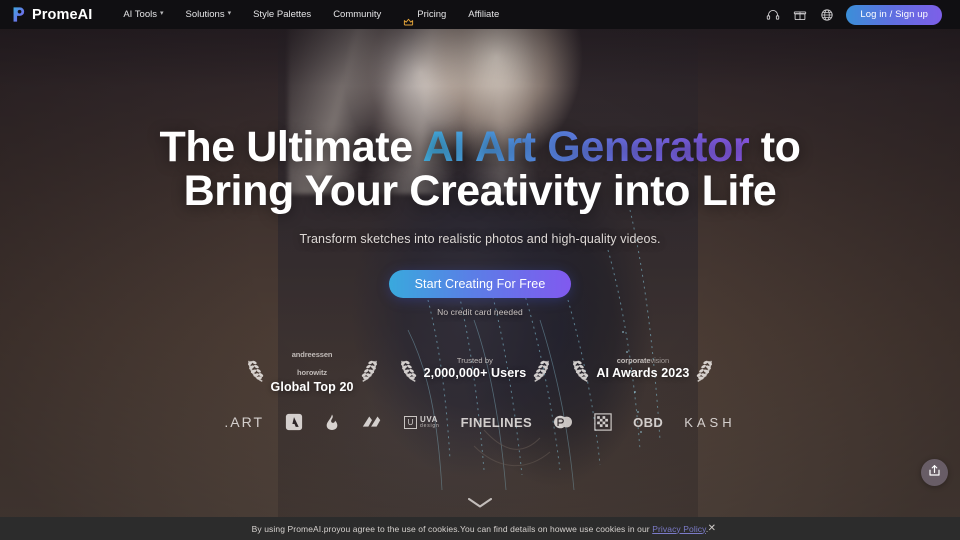 This screenshot has height=540, width=960. I want to click on uva-u-mark-icon: U, so click(411, 422).